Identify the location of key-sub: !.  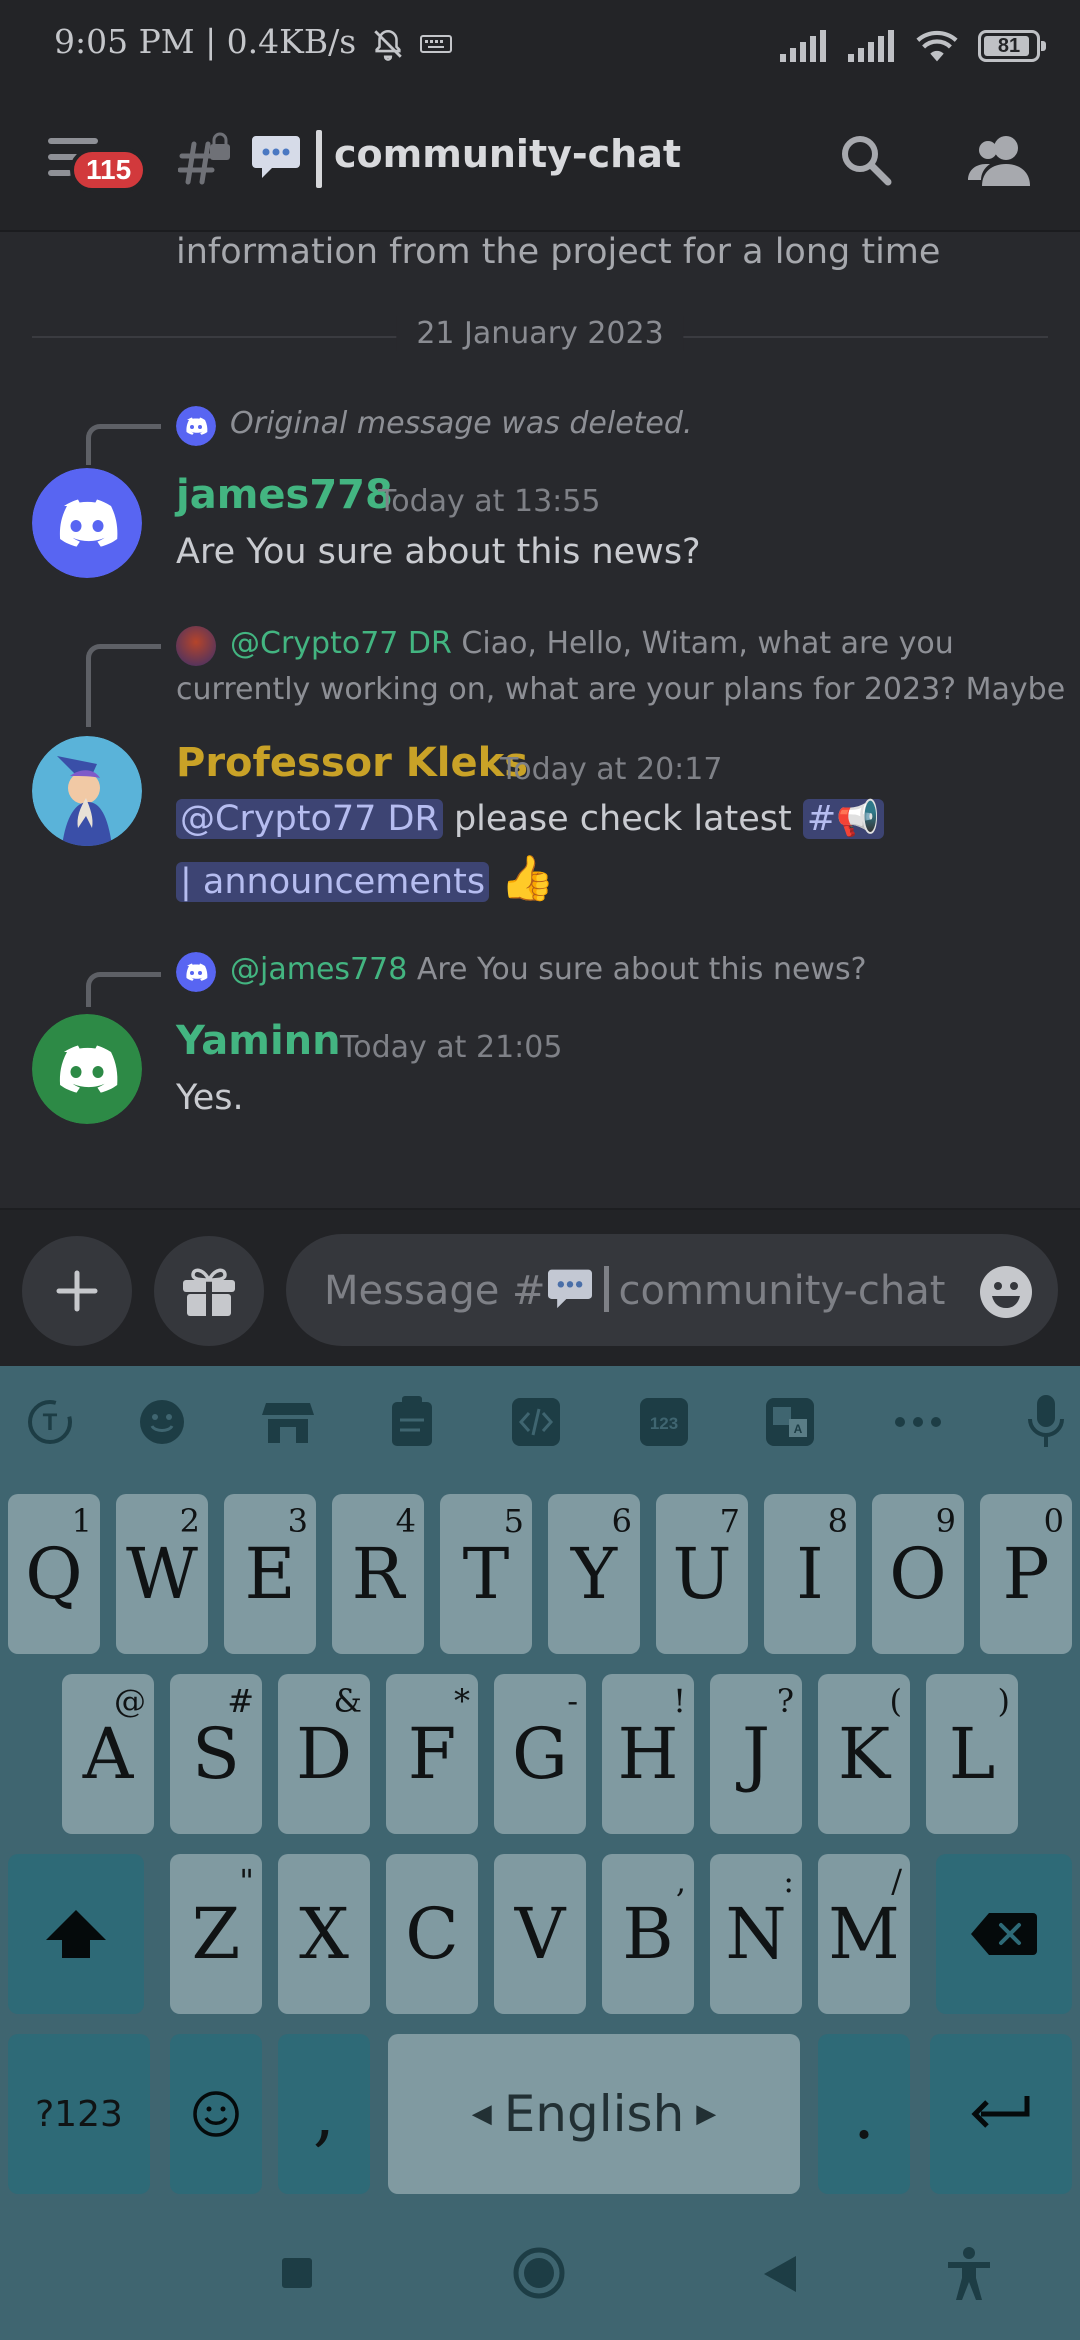
(679, 1701).